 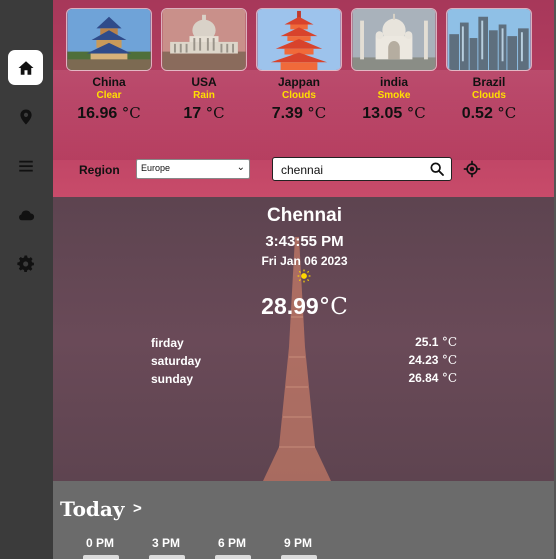 What do you see at coordinates (99, 170) in the screenshot?
I see `region-label: Region` at bounding box center [99, 170].